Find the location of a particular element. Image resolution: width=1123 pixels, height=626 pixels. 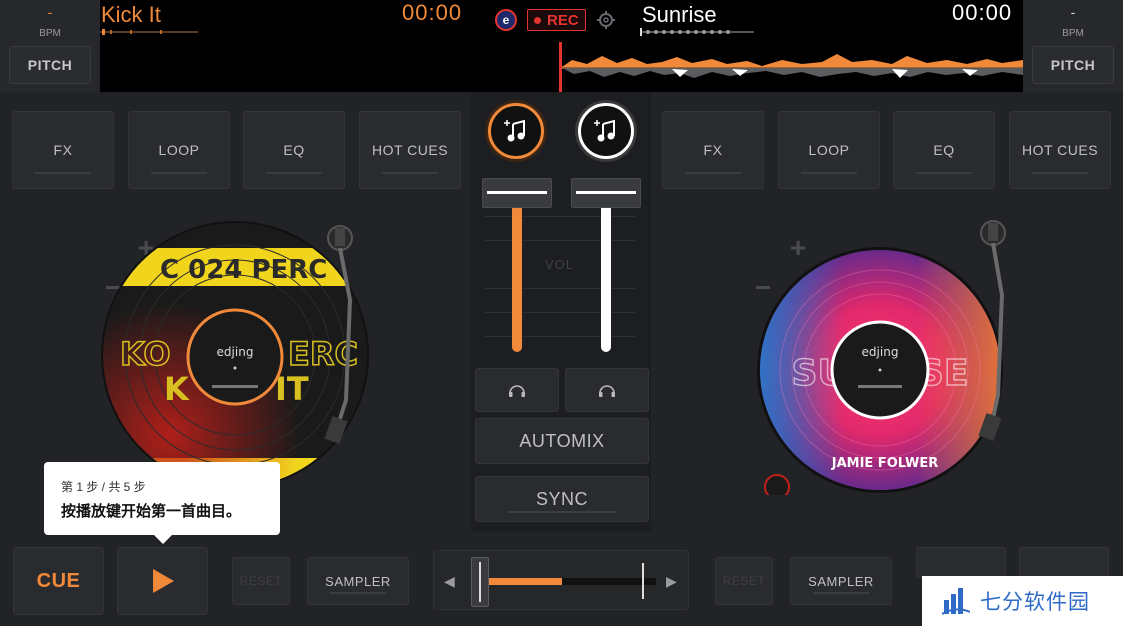

right-pitch-button: PITCH is located at coordinates (1073, 65).